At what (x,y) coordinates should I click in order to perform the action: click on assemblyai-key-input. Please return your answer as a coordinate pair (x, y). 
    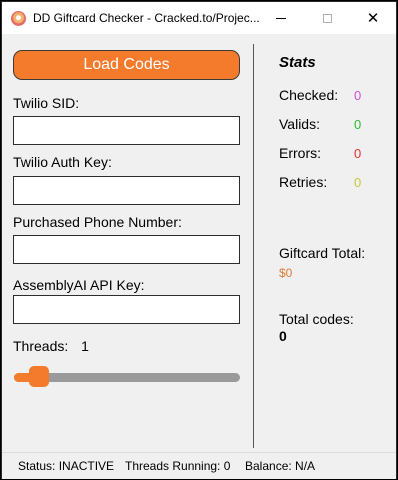
    Looking at the image, I should click on (126, 309).